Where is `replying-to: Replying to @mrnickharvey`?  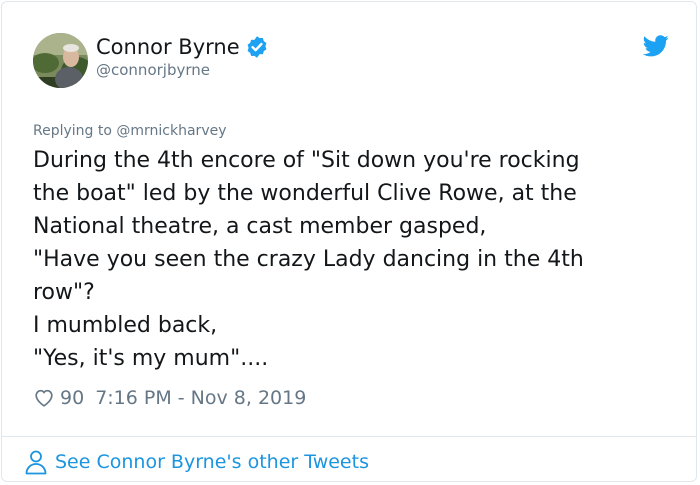
replying-to: Replying to @mrnickharvey is located at coordinates (130, 131).